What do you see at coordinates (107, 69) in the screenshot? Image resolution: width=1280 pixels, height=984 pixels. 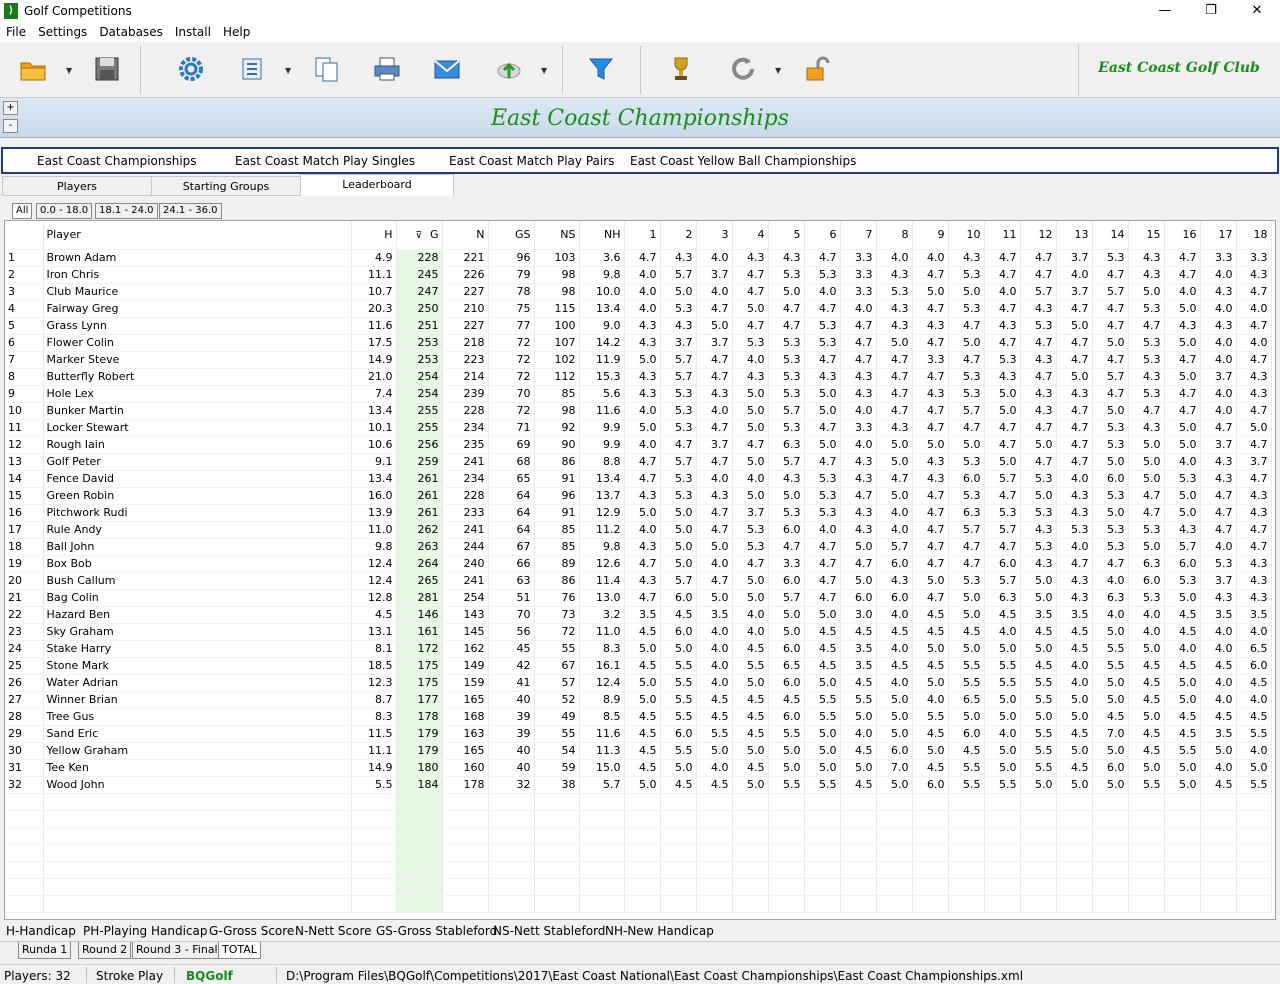 I see `save-icon` at bounding box center [107, 69].